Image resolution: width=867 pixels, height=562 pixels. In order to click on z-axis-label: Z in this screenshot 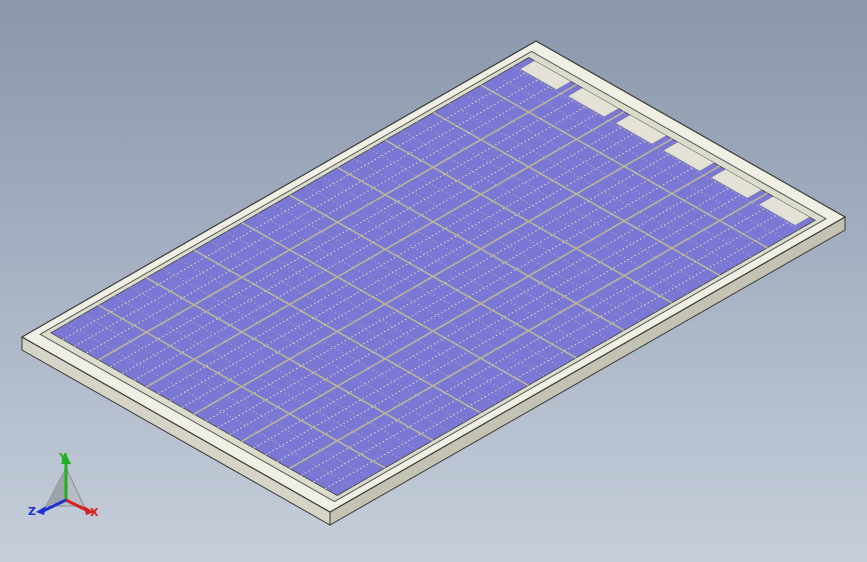, I will do `click(32, 511)`.